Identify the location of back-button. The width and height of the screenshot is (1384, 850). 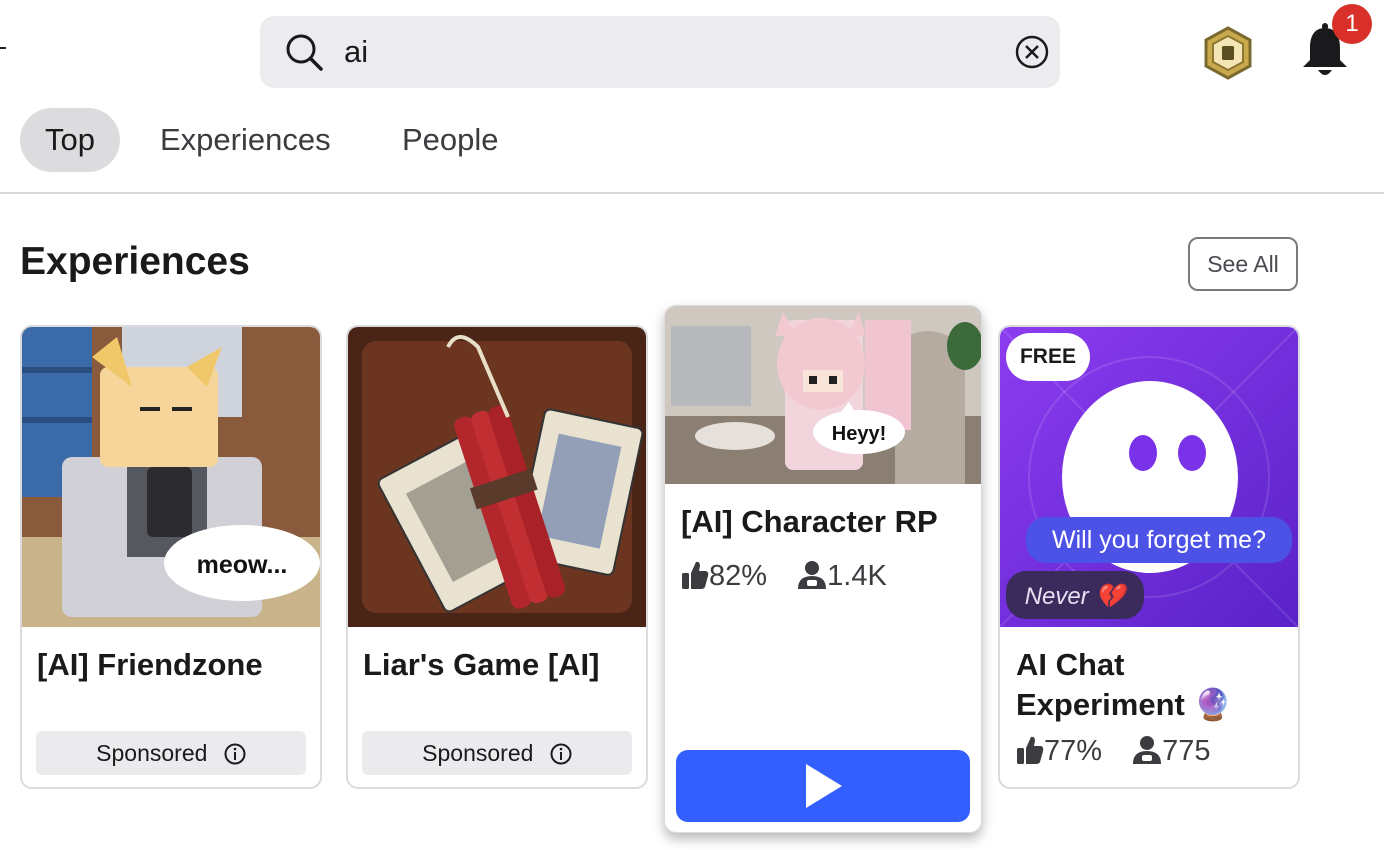
(3, 48).